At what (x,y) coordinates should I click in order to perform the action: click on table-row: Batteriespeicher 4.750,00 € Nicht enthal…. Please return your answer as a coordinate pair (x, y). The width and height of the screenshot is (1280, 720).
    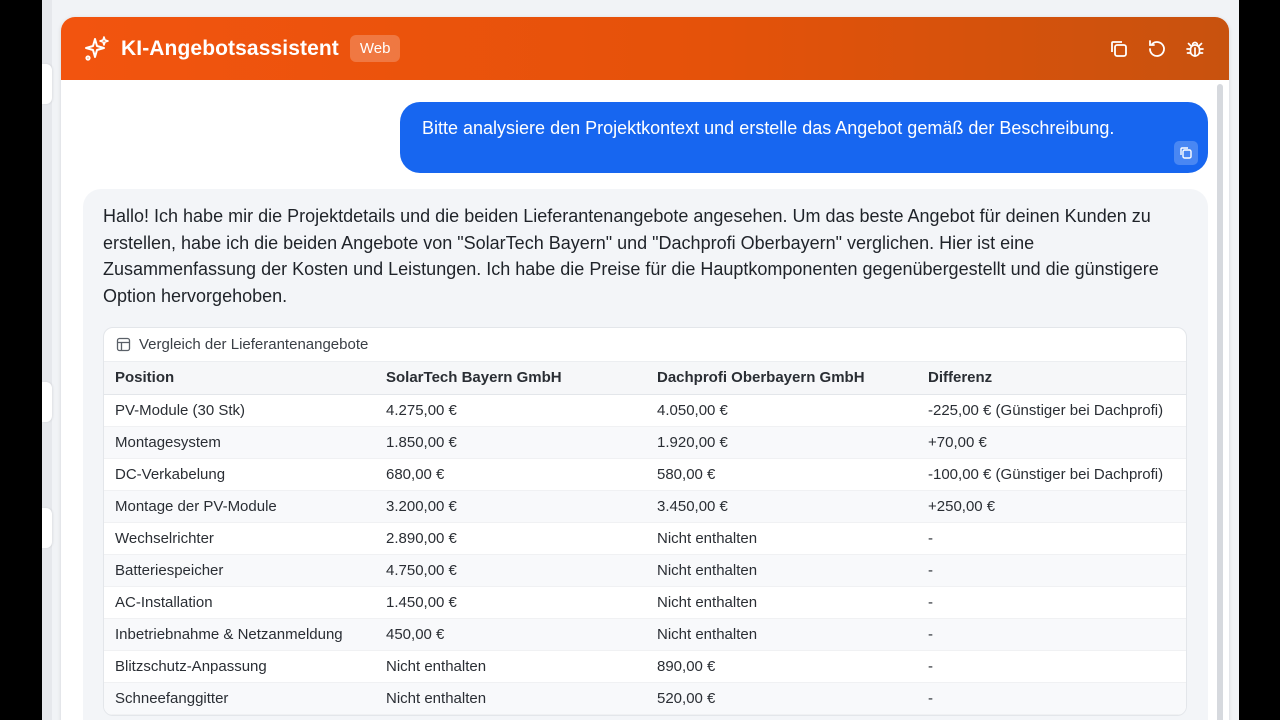
    Looking at the image, I should click on (645, 570).